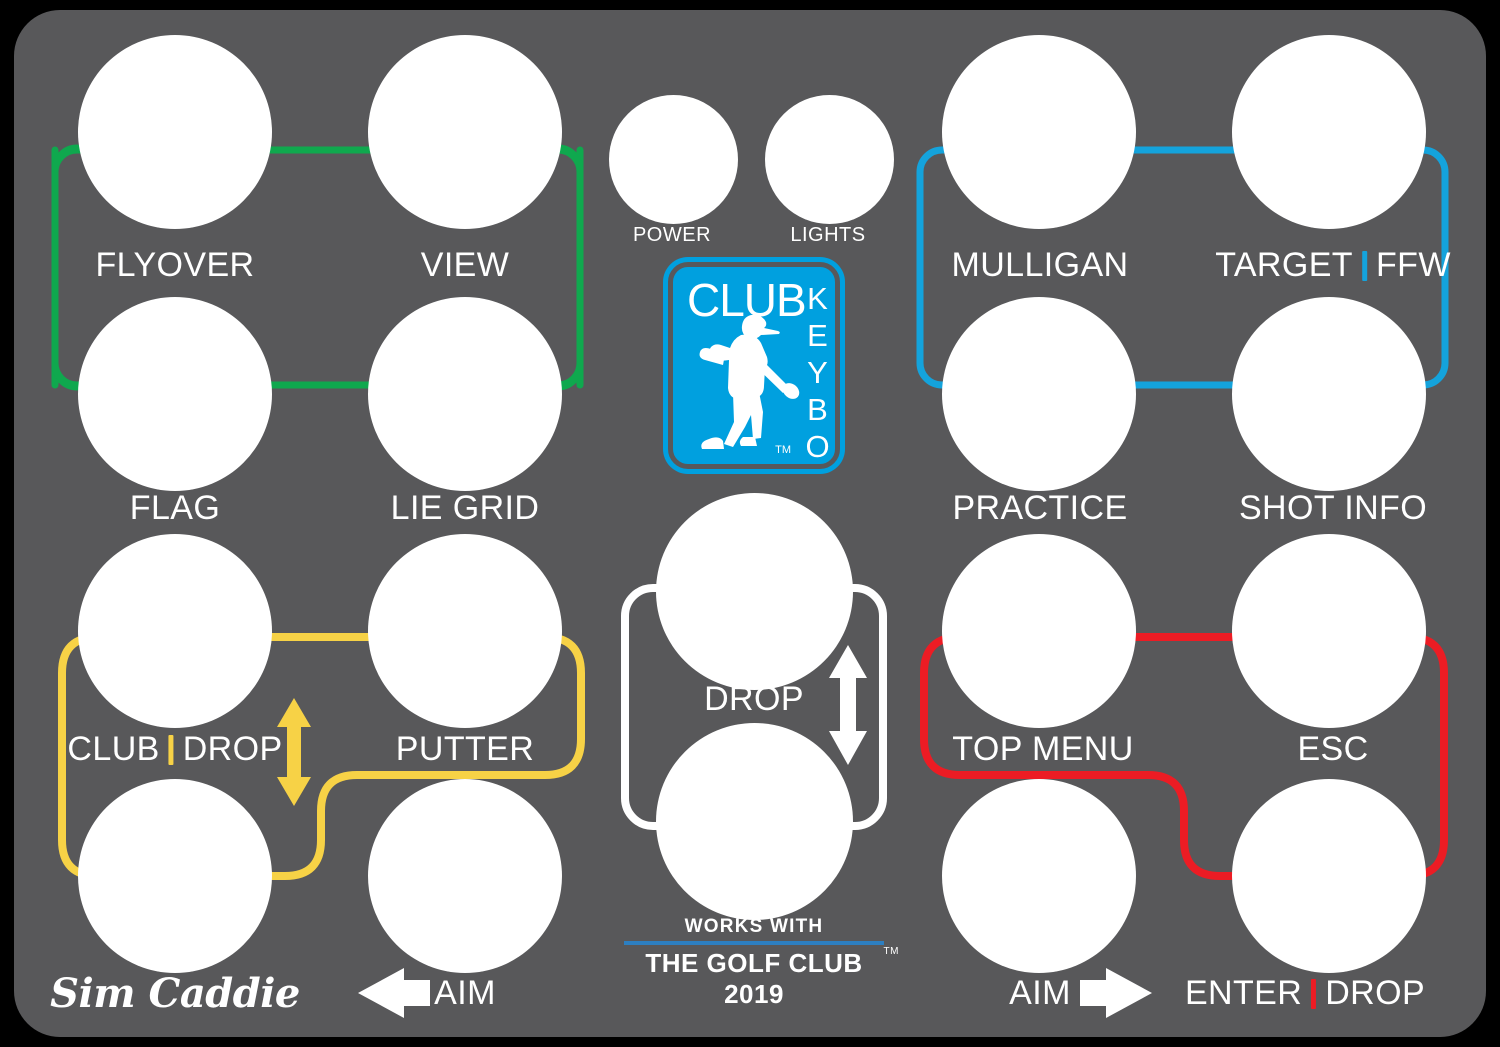  What do you see at coordinates (175, 993) in the screenshot?
I see `brand-logo-sim-caddie: Sim Caddie` at bounding box center [175, 993].